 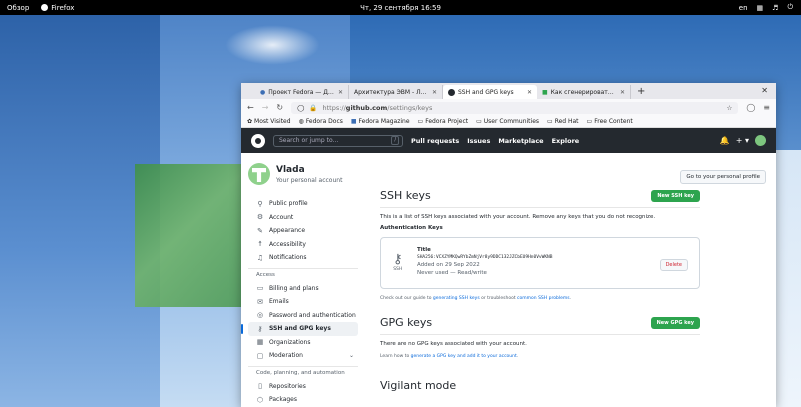 I want to click on nav-explore: Explore, so click(x=566, y=141).